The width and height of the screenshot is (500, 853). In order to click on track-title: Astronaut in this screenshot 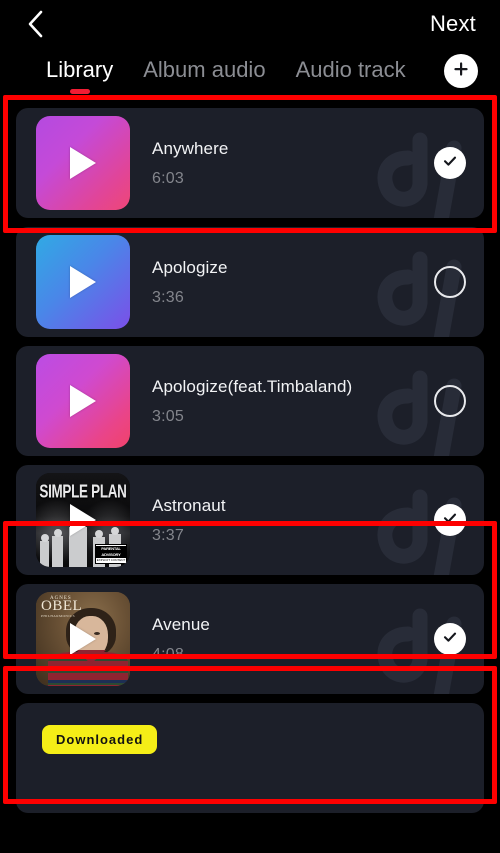, I will do `click(189, 505)`.